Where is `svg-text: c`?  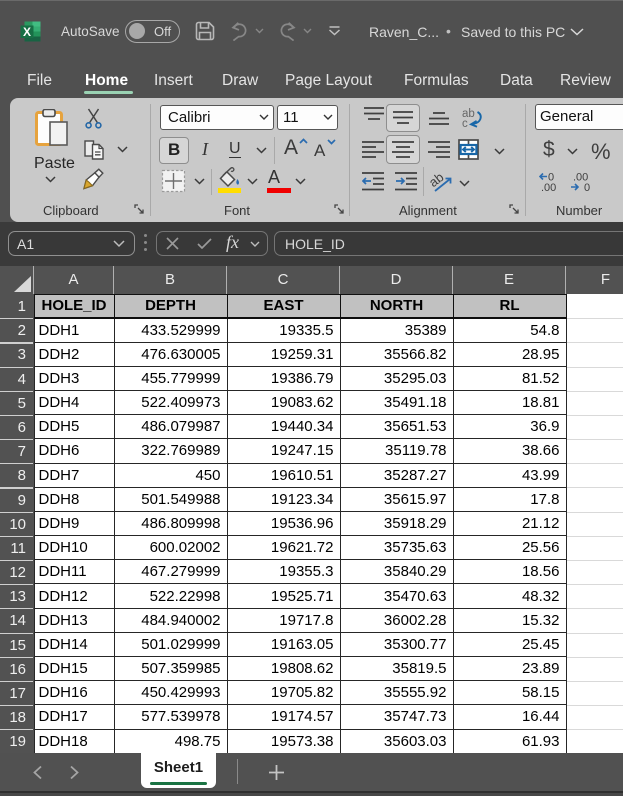 svg-text: c is located at coordinates (465, 123).